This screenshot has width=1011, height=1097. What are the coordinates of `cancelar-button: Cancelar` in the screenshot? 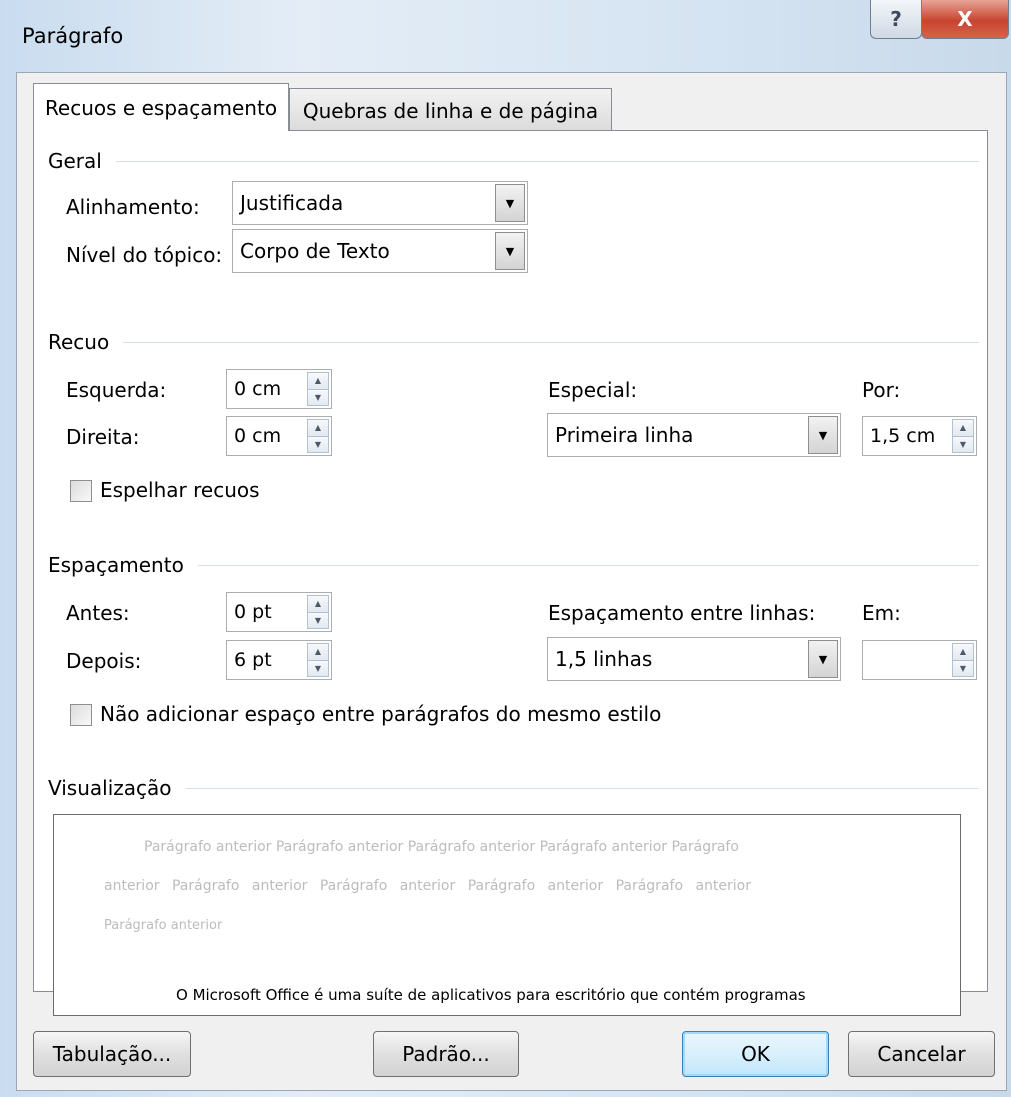 It's located at (921, 1054).